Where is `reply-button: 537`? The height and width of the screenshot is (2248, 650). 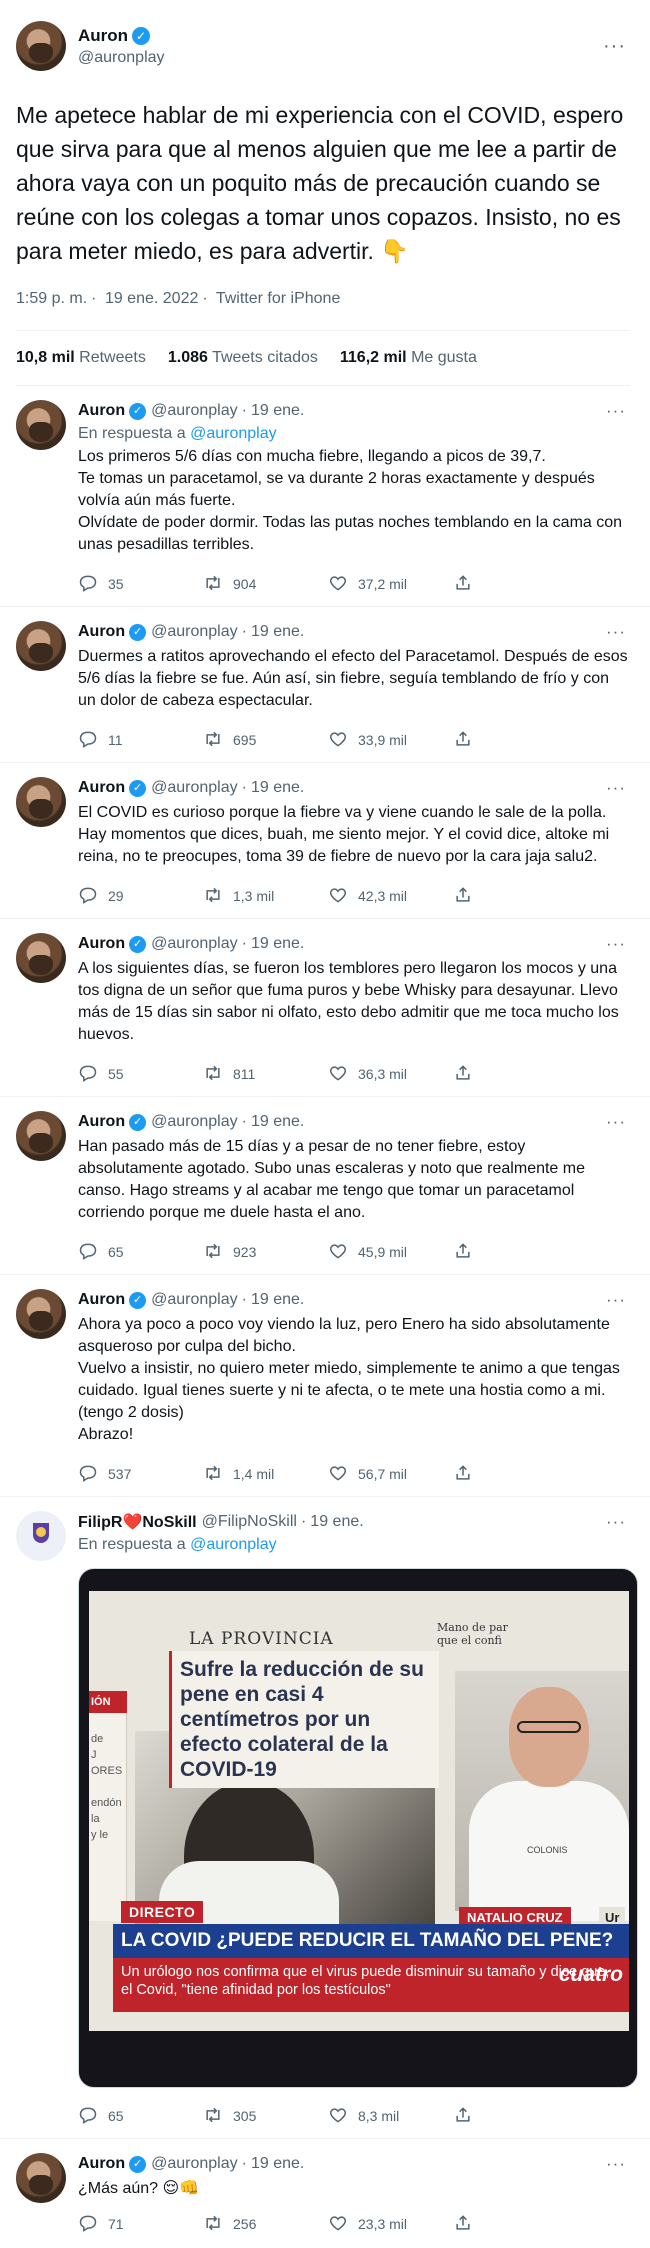 reply-button: 537 is located at coordinates (140, 1474).